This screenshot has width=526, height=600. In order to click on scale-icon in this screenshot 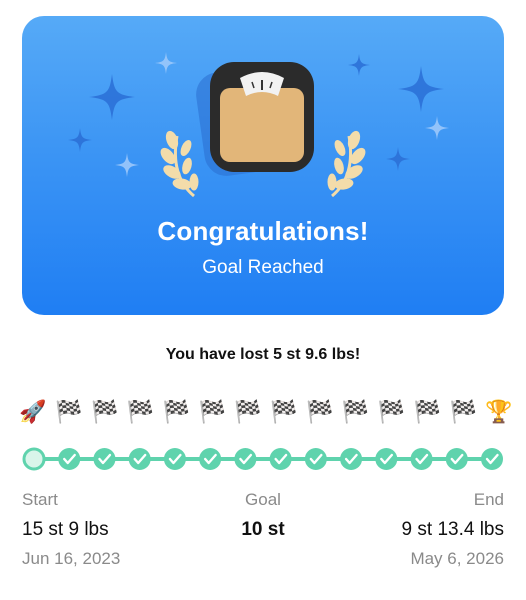, I will do `click(255, 119)`.